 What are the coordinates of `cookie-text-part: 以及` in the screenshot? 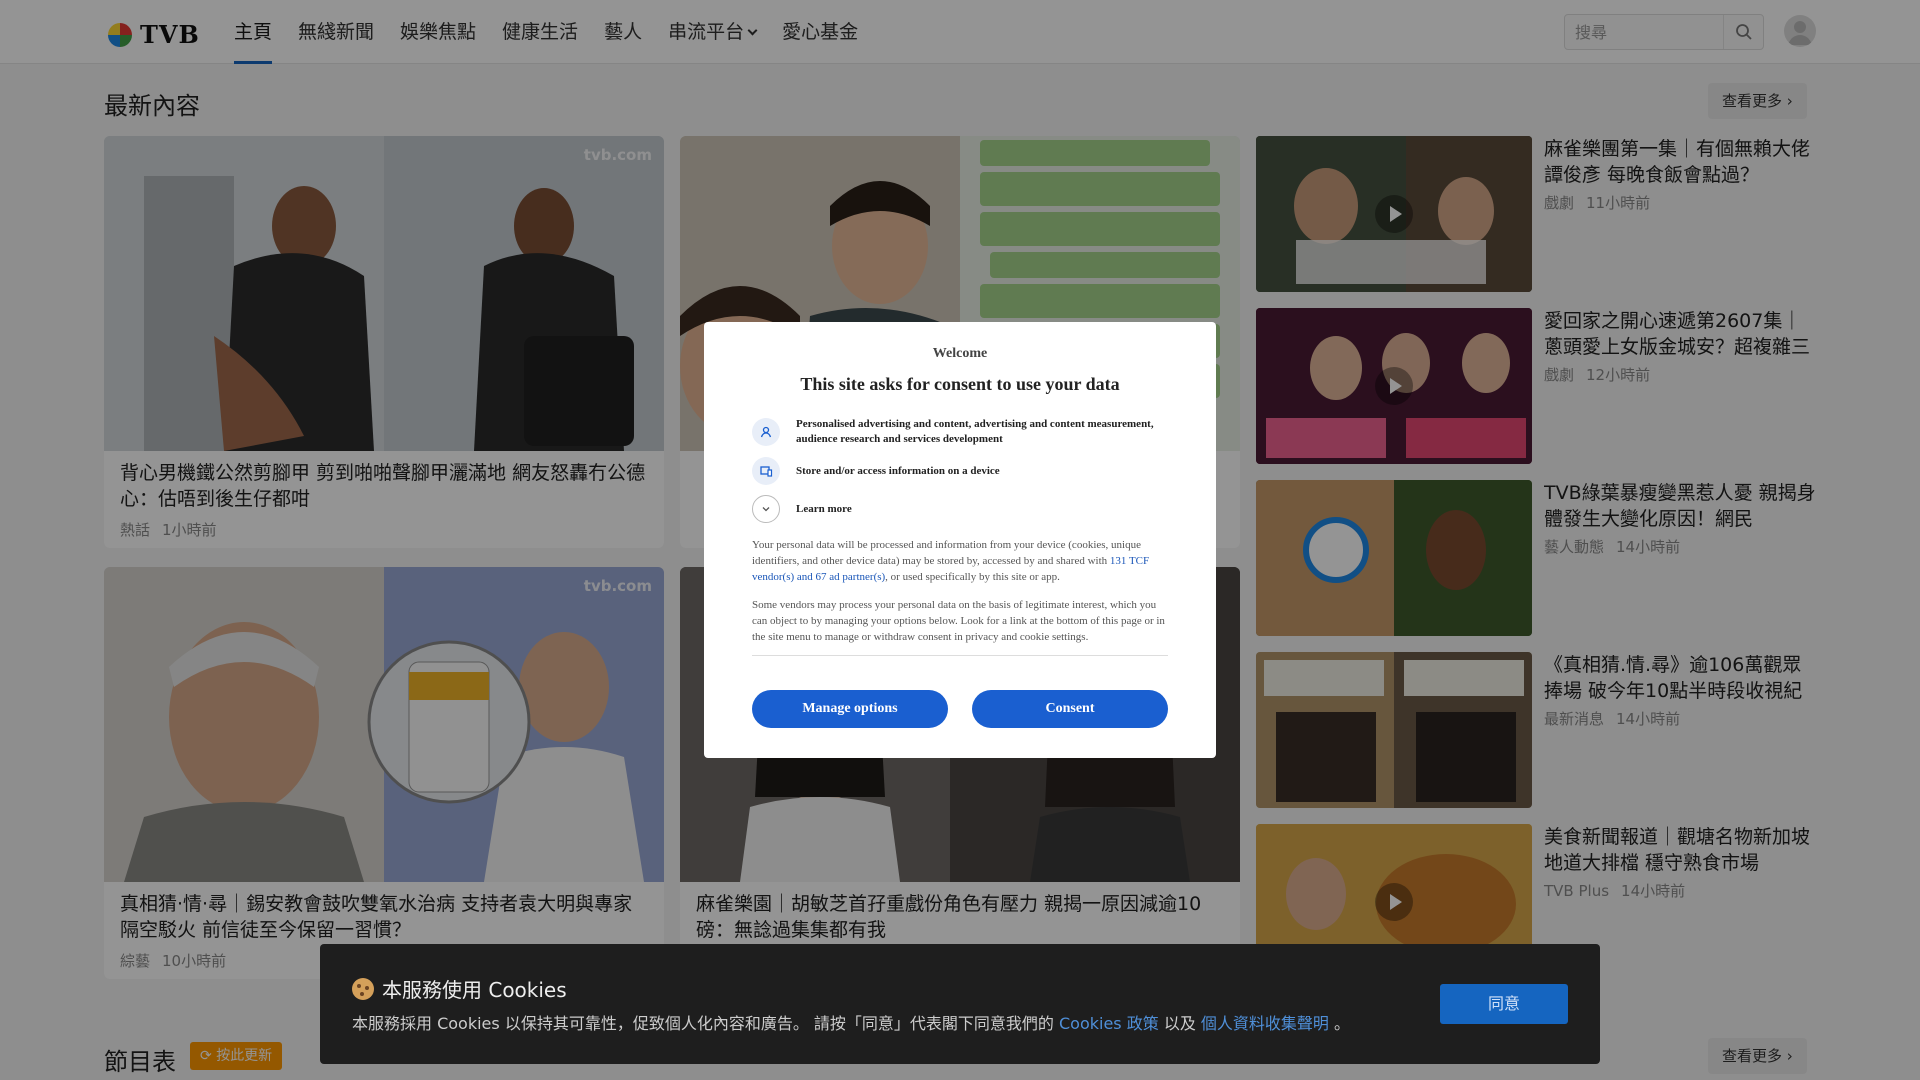 It's located at (1179, 1023).